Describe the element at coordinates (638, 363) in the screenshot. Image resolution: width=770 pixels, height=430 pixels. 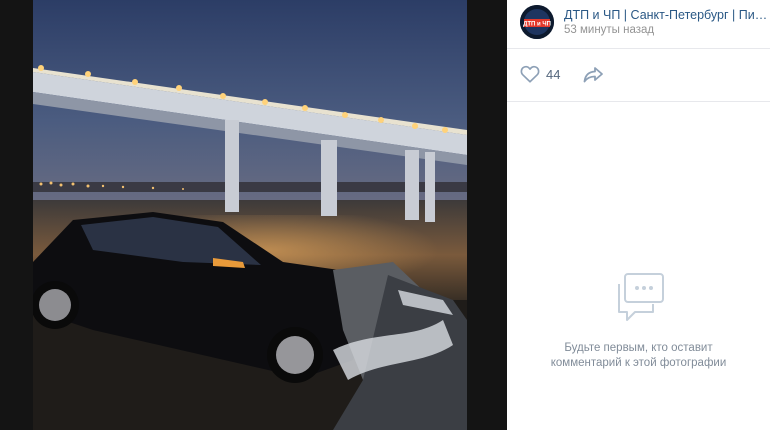
I see `empty-line-2: комментарий к этой фотографии` at that location.